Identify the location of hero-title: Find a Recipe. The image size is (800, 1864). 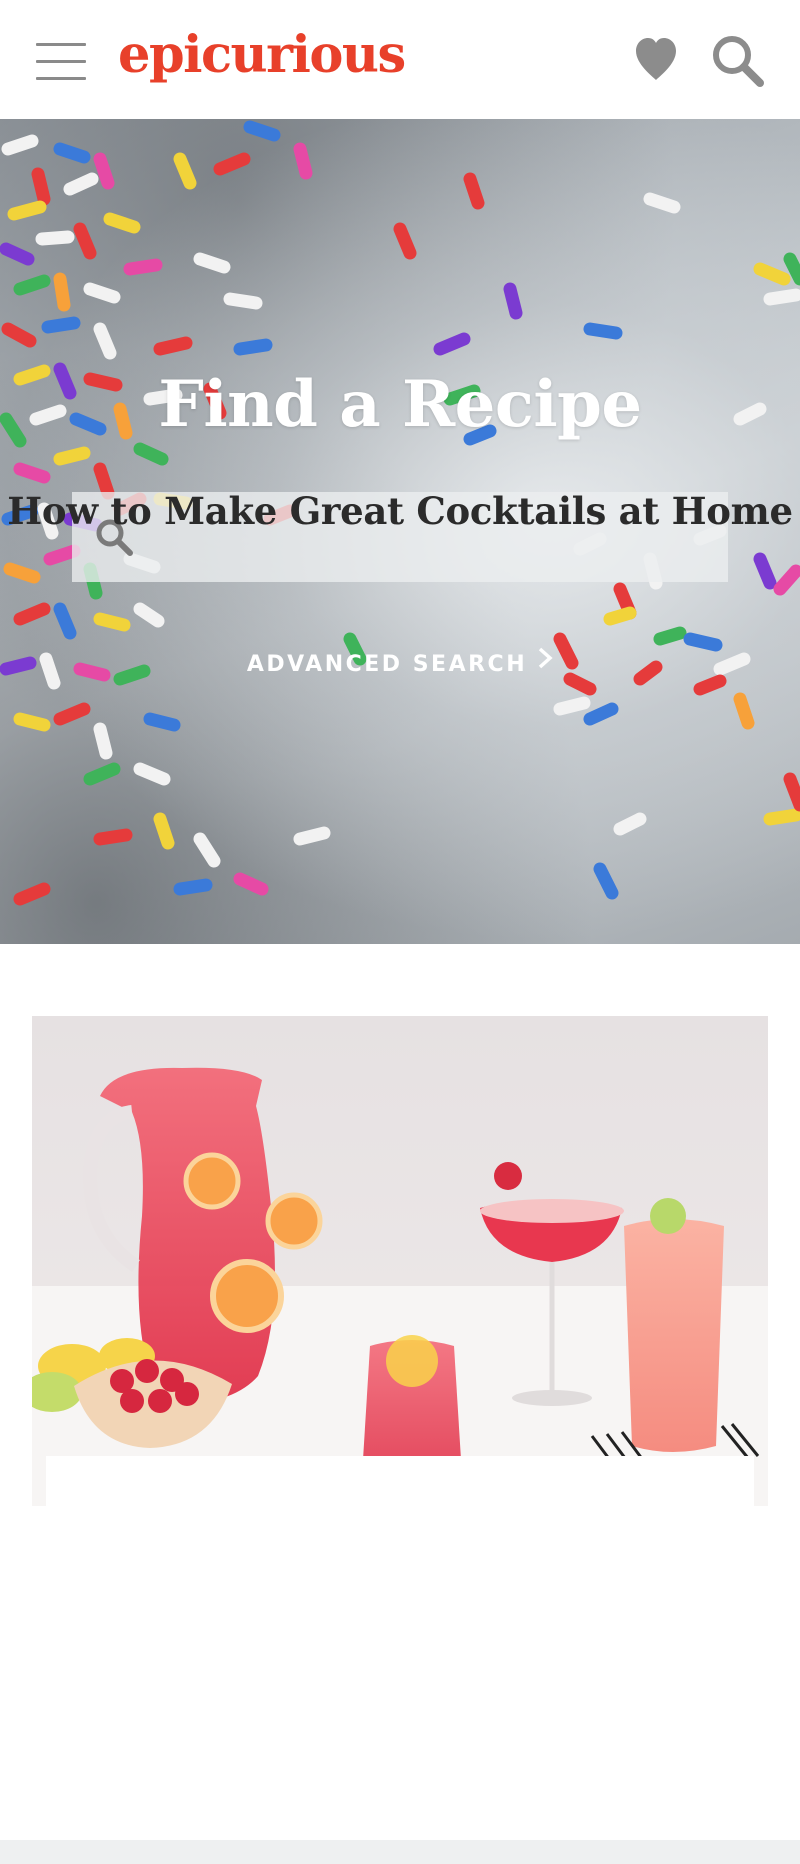
(400, 404).